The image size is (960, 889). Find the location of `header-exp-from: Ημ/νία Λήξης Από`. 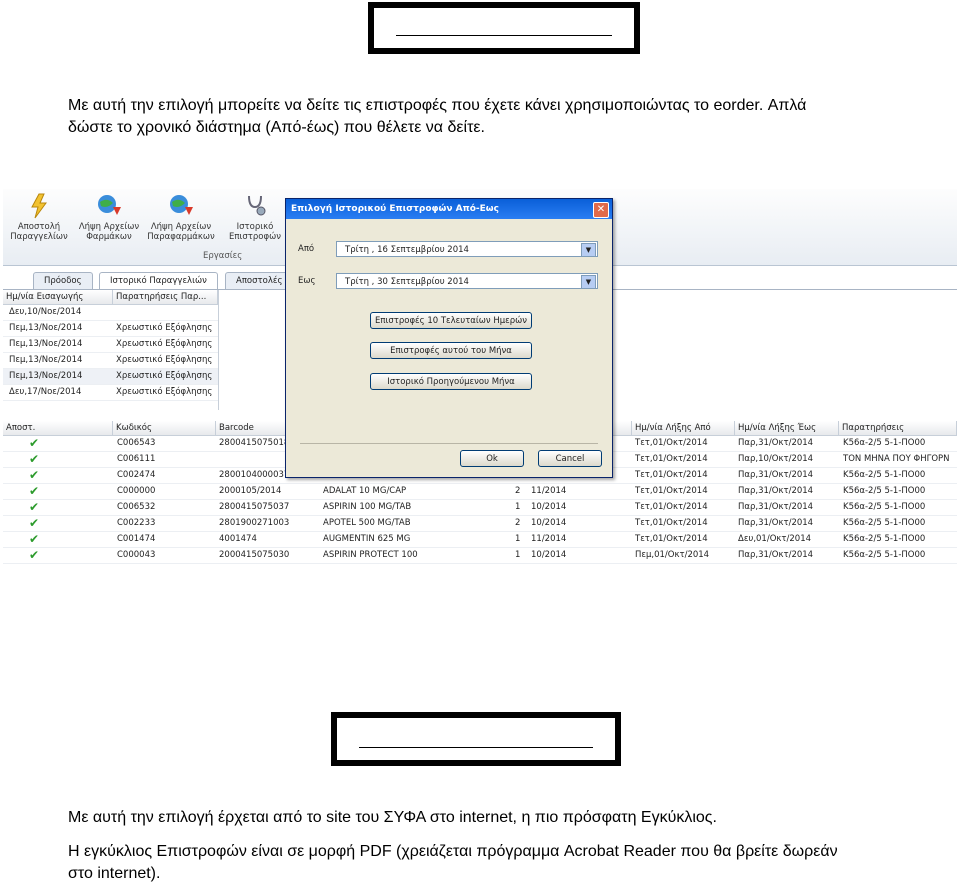

header-exp-from: Ημ/νία Λήξης Από is located at coordinates (683, 428).